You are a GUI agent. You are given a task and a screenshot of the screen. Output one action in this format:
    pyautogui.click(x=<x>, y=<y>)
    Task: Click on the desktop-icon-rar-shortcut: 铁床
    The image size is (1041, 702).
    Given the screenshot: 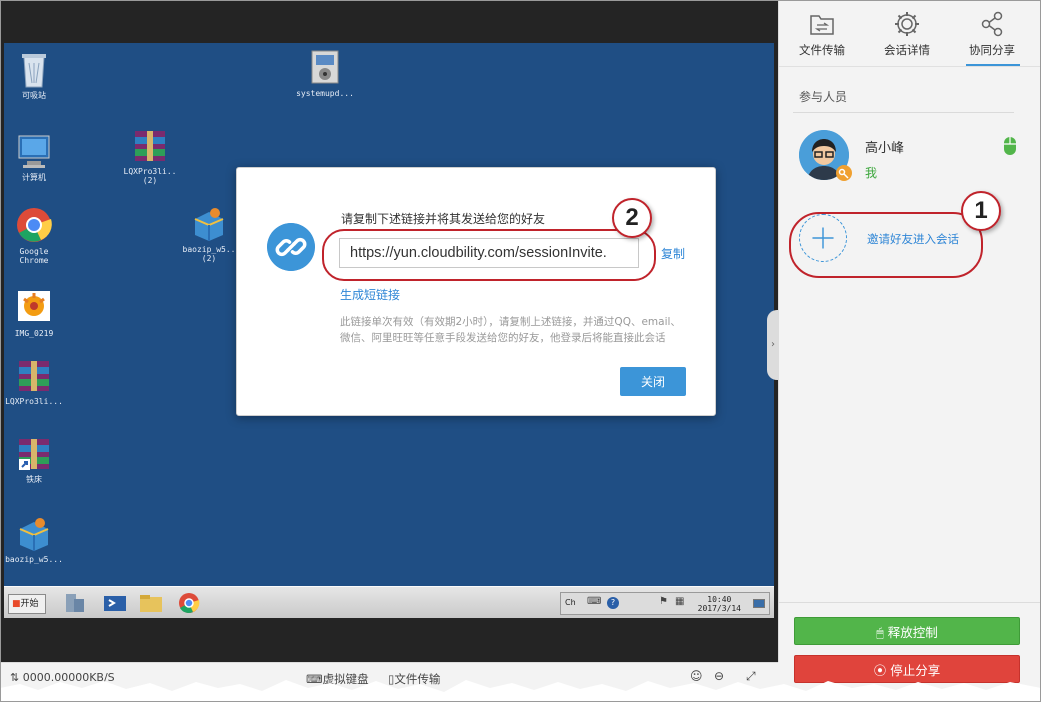 What is the action you would take?
    pyautogui.click(x=34, y=458)
    